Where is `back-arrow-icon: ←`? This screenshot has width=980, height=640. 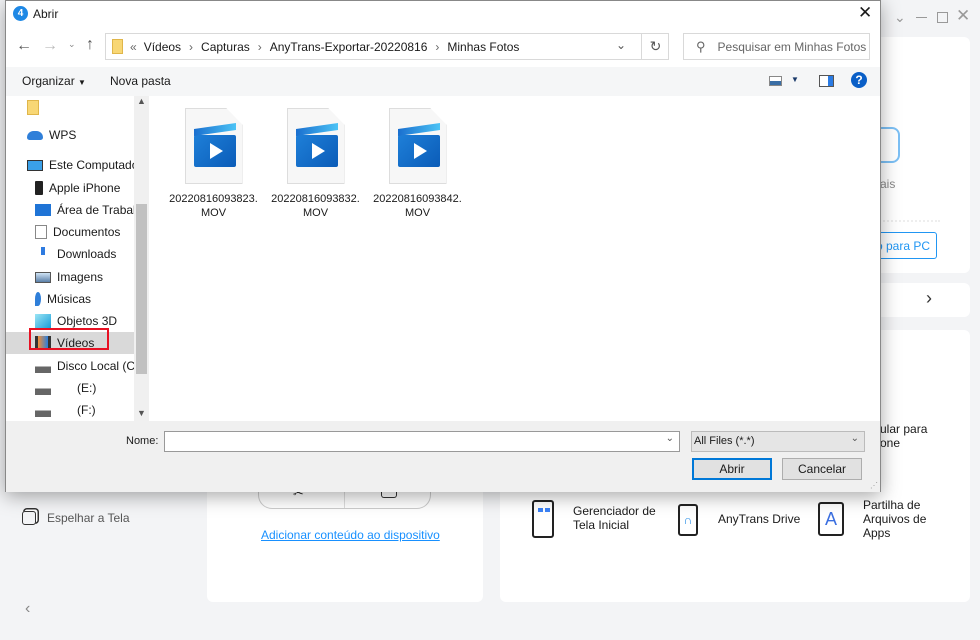 back-arrow-icon: ← is located at coordinates (24, 46).